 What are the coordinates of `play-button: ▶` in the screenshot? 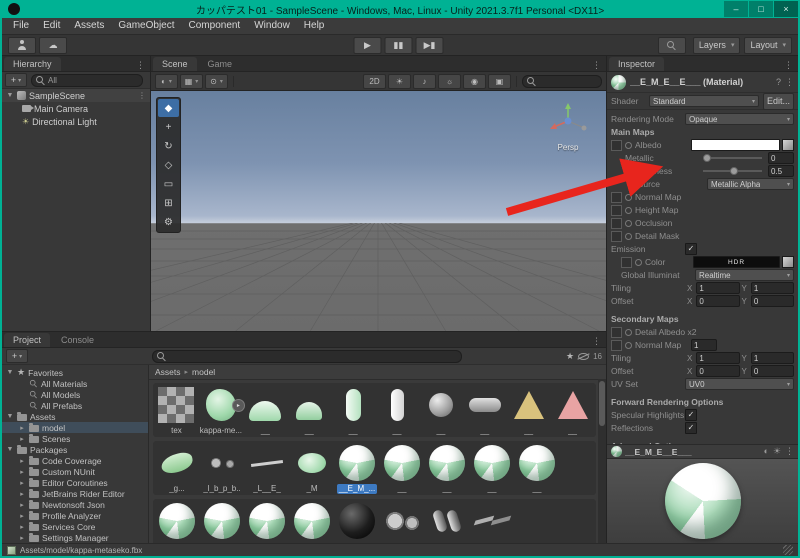 It's located at (367, 45).